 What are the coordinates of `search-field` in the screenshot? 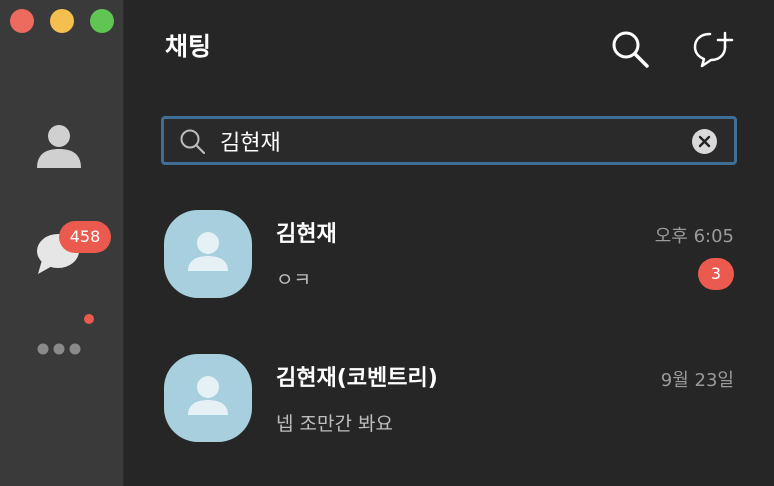 It's located at (449, 140).